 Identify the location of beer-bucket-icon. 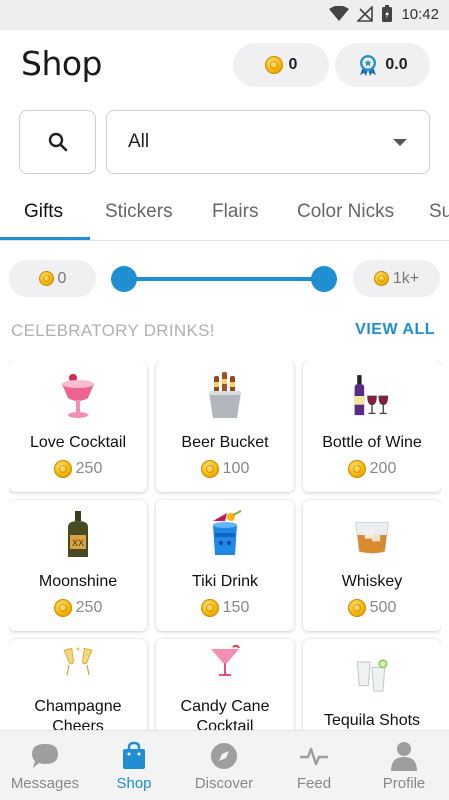
(225, 396).